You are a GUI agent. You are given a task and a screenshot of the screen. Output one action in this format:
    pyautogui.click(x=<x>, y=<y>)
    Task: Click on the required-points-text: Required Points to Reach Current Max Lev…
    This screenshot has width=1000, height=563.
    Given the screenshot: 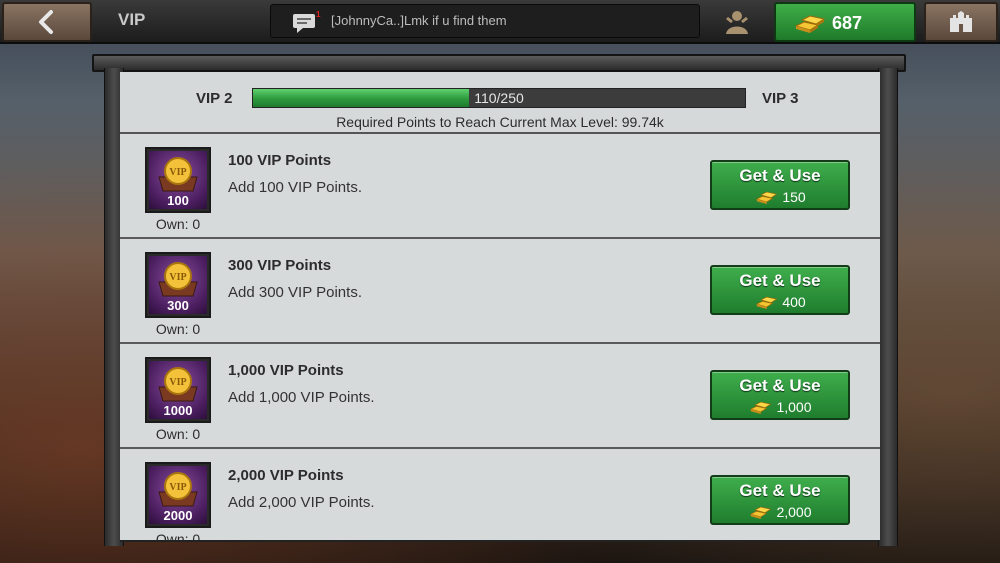 What is the action you would take?
    pyautogui.click(x=500, y=122)
    